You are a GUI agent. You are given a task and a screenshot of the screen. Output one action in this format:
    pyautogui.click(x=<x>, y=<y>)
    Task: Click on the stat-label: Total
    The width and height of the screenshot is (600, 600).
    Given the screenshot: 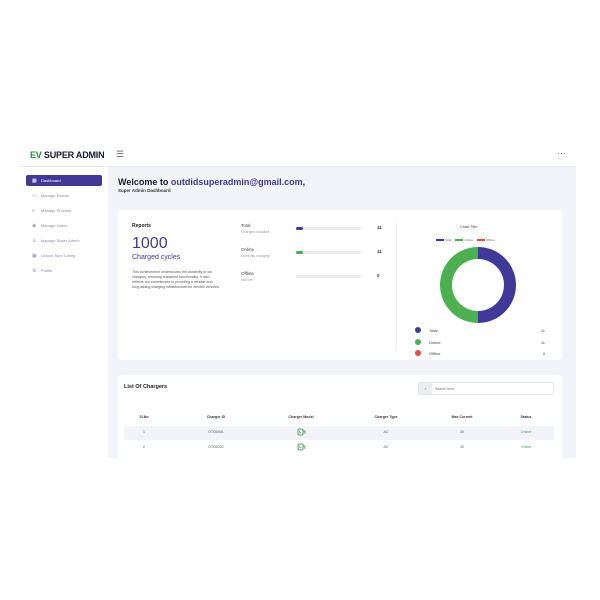 What is the action you would take?
    pyautogui.click(x=246, y=225)
    